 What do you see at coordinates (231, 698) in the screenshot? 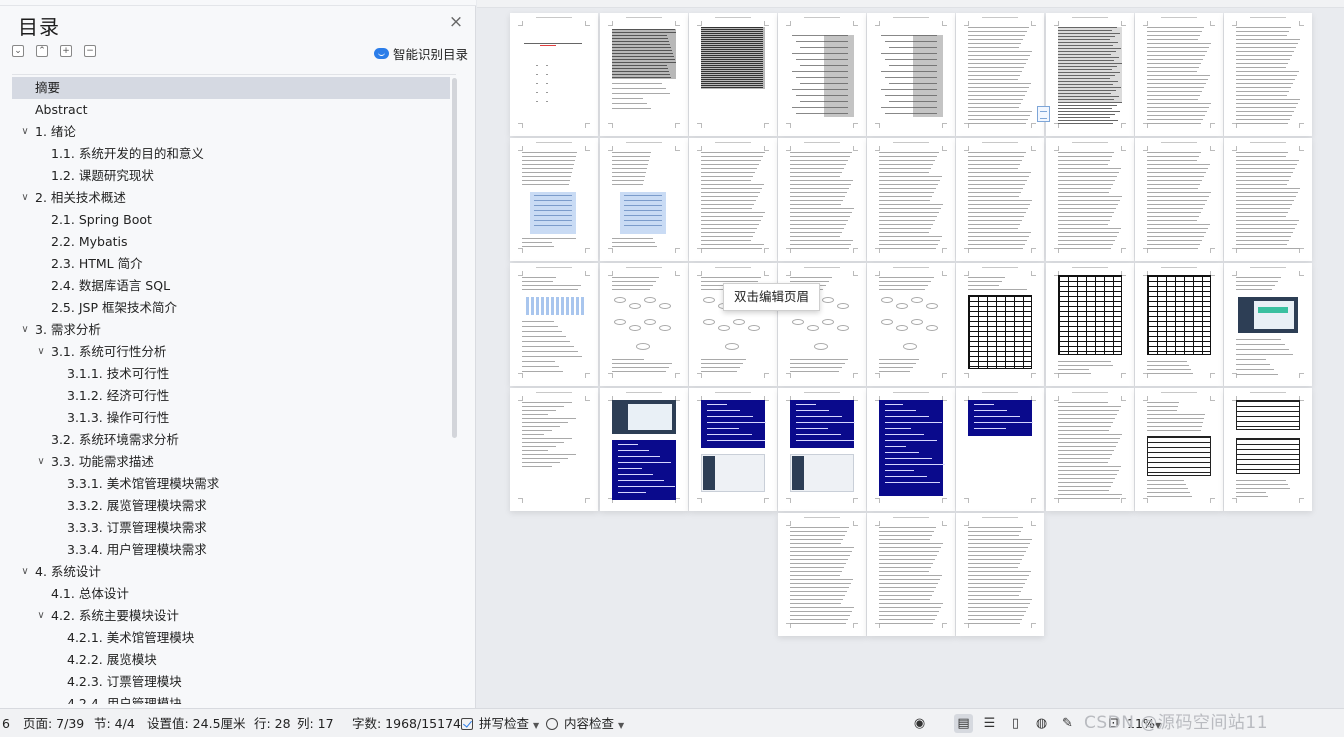
I see `toc-item: 4.2.4. 用户管理模块` at bounding box center [231, 698].